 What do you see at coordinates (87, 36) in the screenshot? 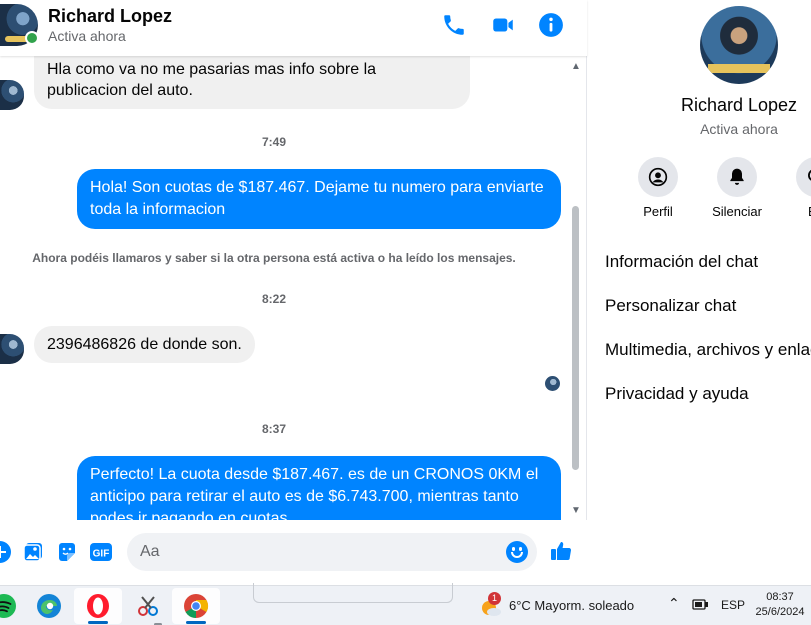
I see `contact-status: Activa ahora` at bounding box center [87, 36].